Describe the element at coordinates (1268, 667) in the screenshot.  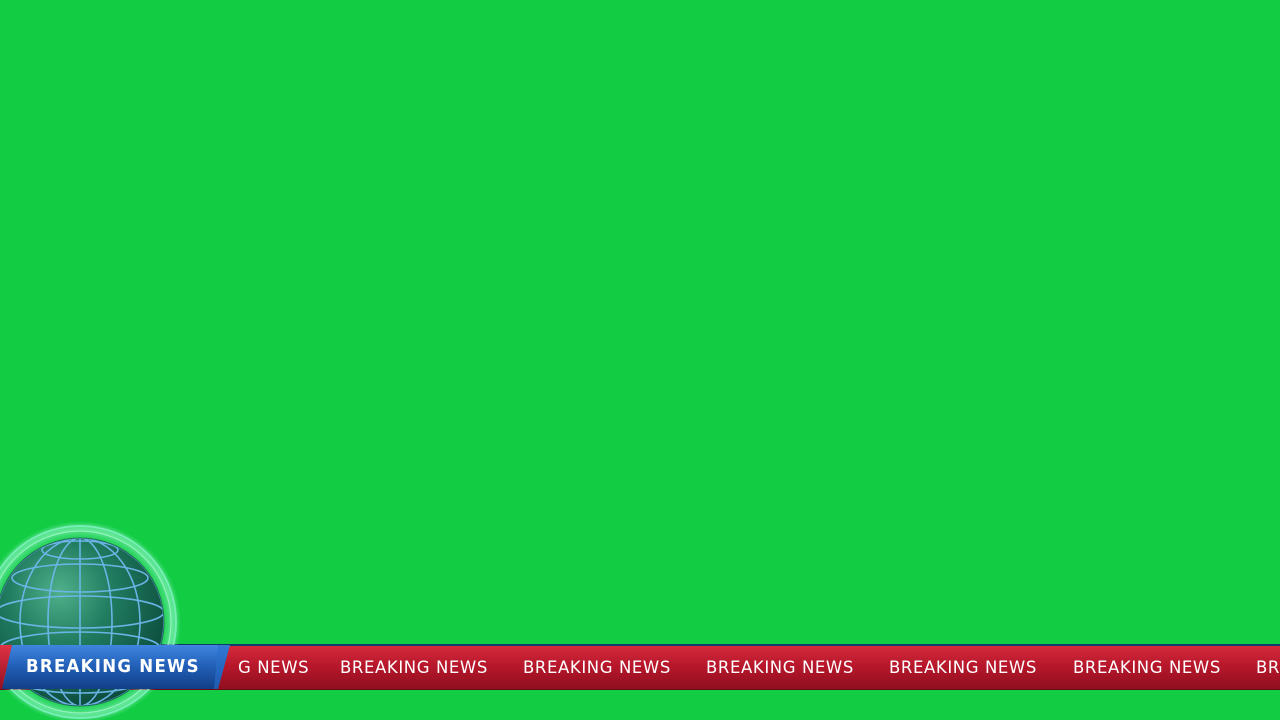
I see `ticker-item: BR` at that location.